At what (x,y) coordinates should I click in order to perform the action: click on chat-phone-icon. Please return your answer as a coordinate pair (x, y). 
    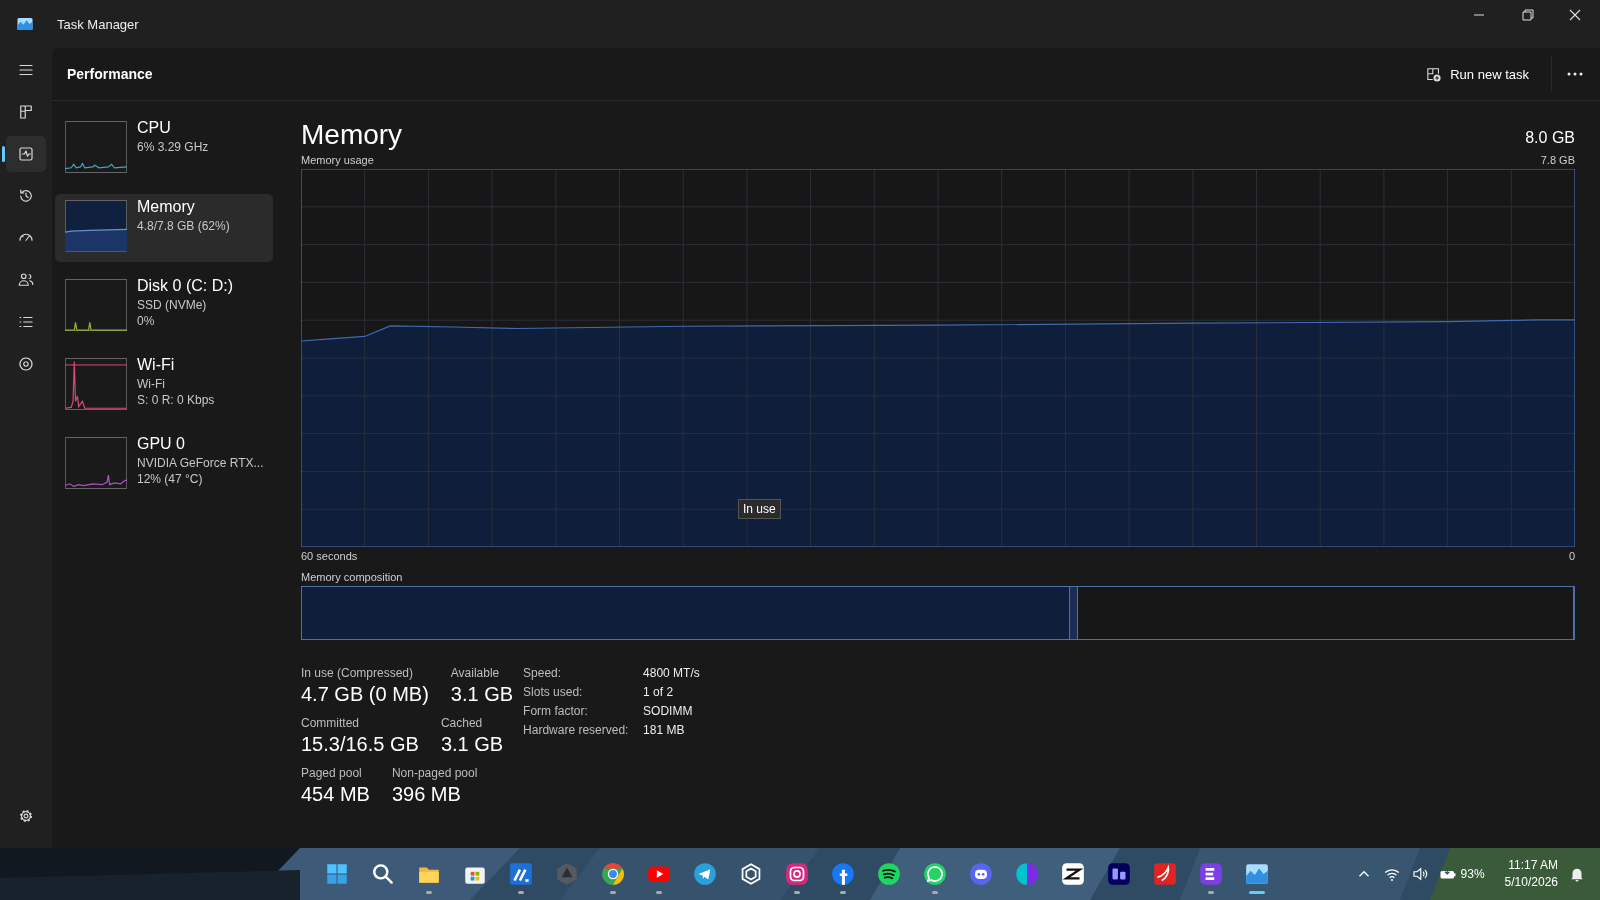
    Looking at the image, I should click on (935, 874).